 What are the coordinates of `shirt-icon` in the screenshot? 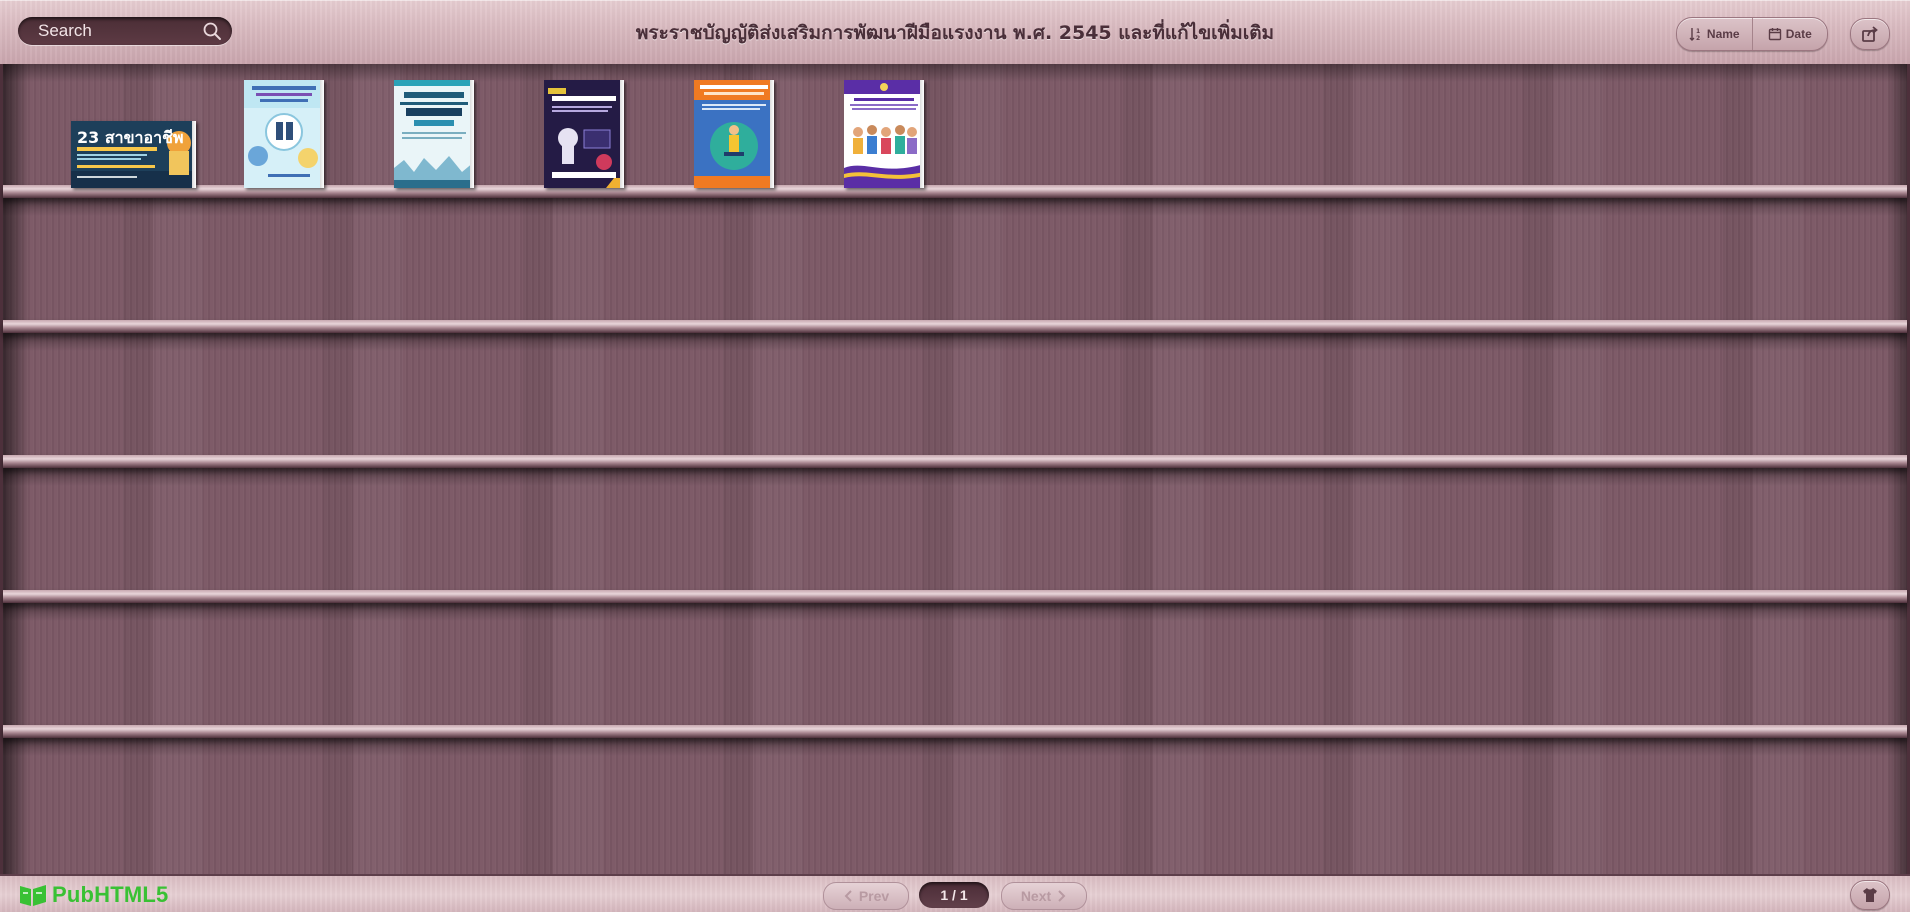 It's located at (1870, 895).